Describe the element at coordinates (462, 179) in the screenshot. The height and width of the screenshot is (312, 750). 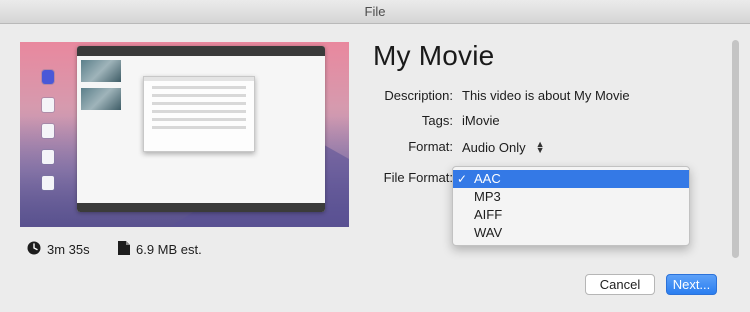
I see `checkmark-icon: ✓` at that location.